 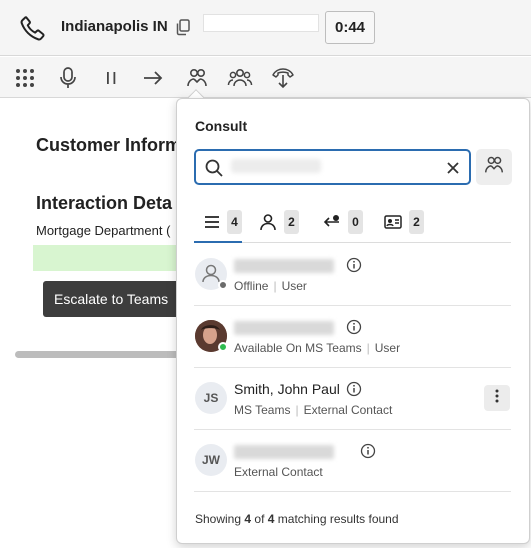 I want to click on tab-contacts: 2, so click(x=403, y=222).